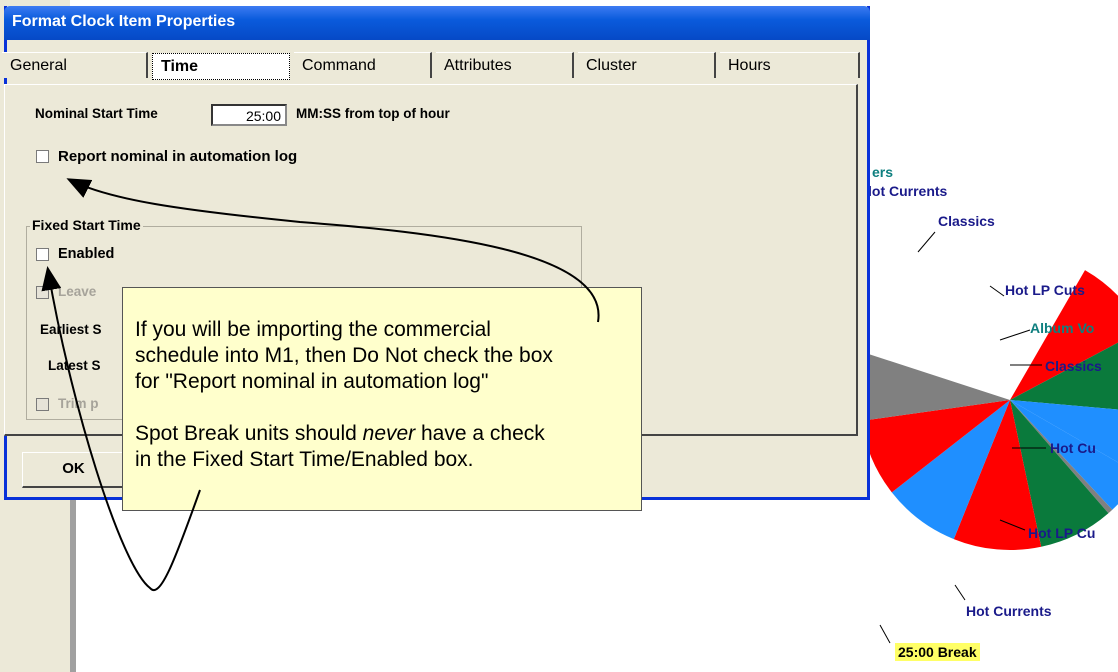 The image size is (1118, 672). What do you see at coordinates (363, 65) in the screenshot?
I see `tab-command: Command` at bounding box center [363, 65].